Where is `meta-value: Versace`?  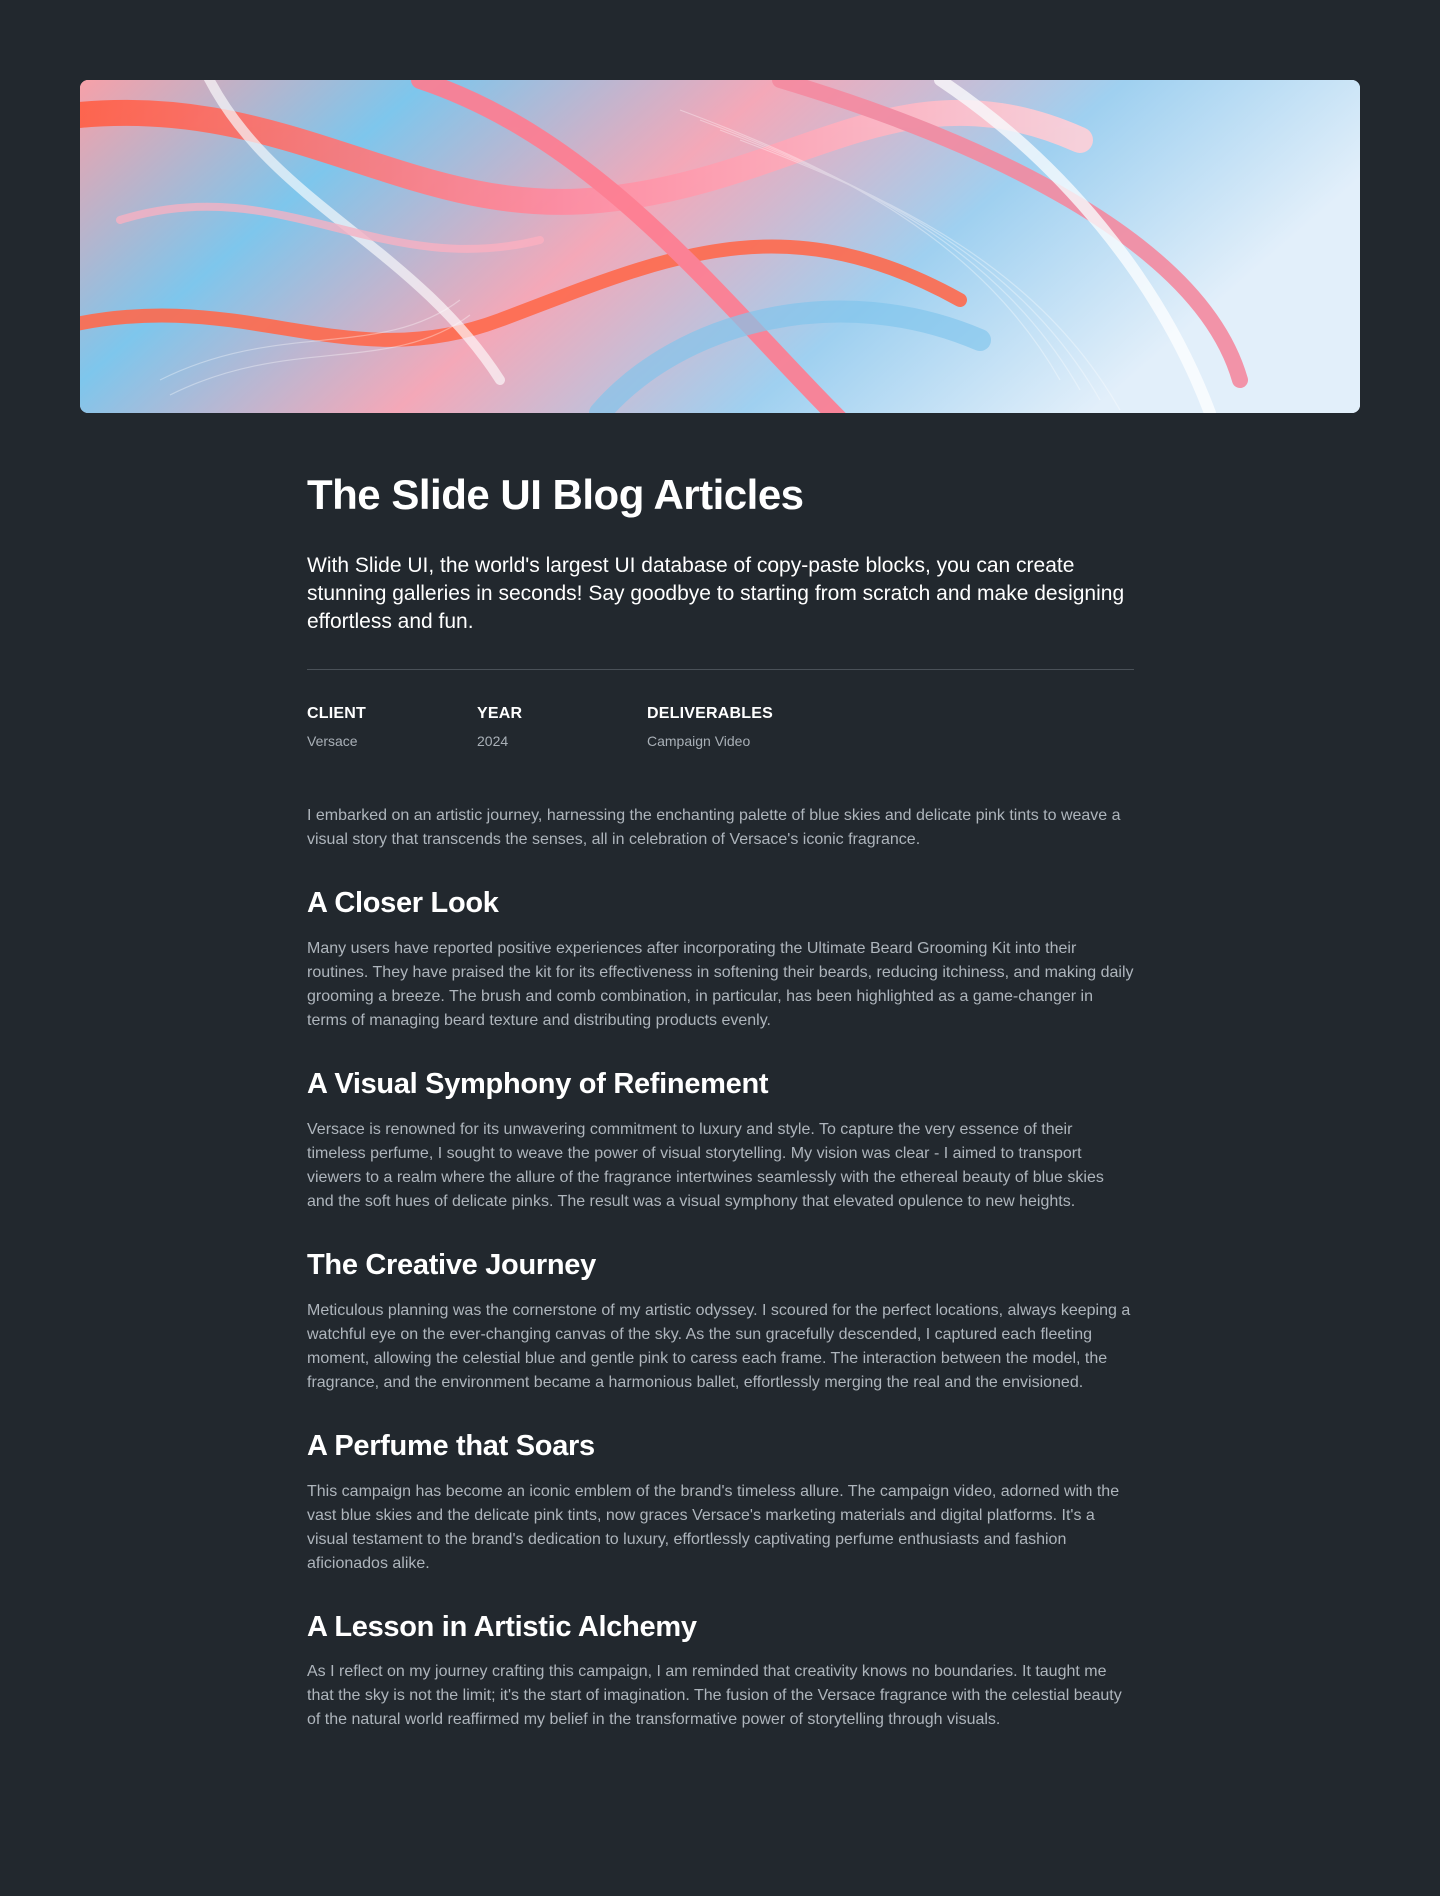
meta-value: Versace is located at coordinates (332, 741).